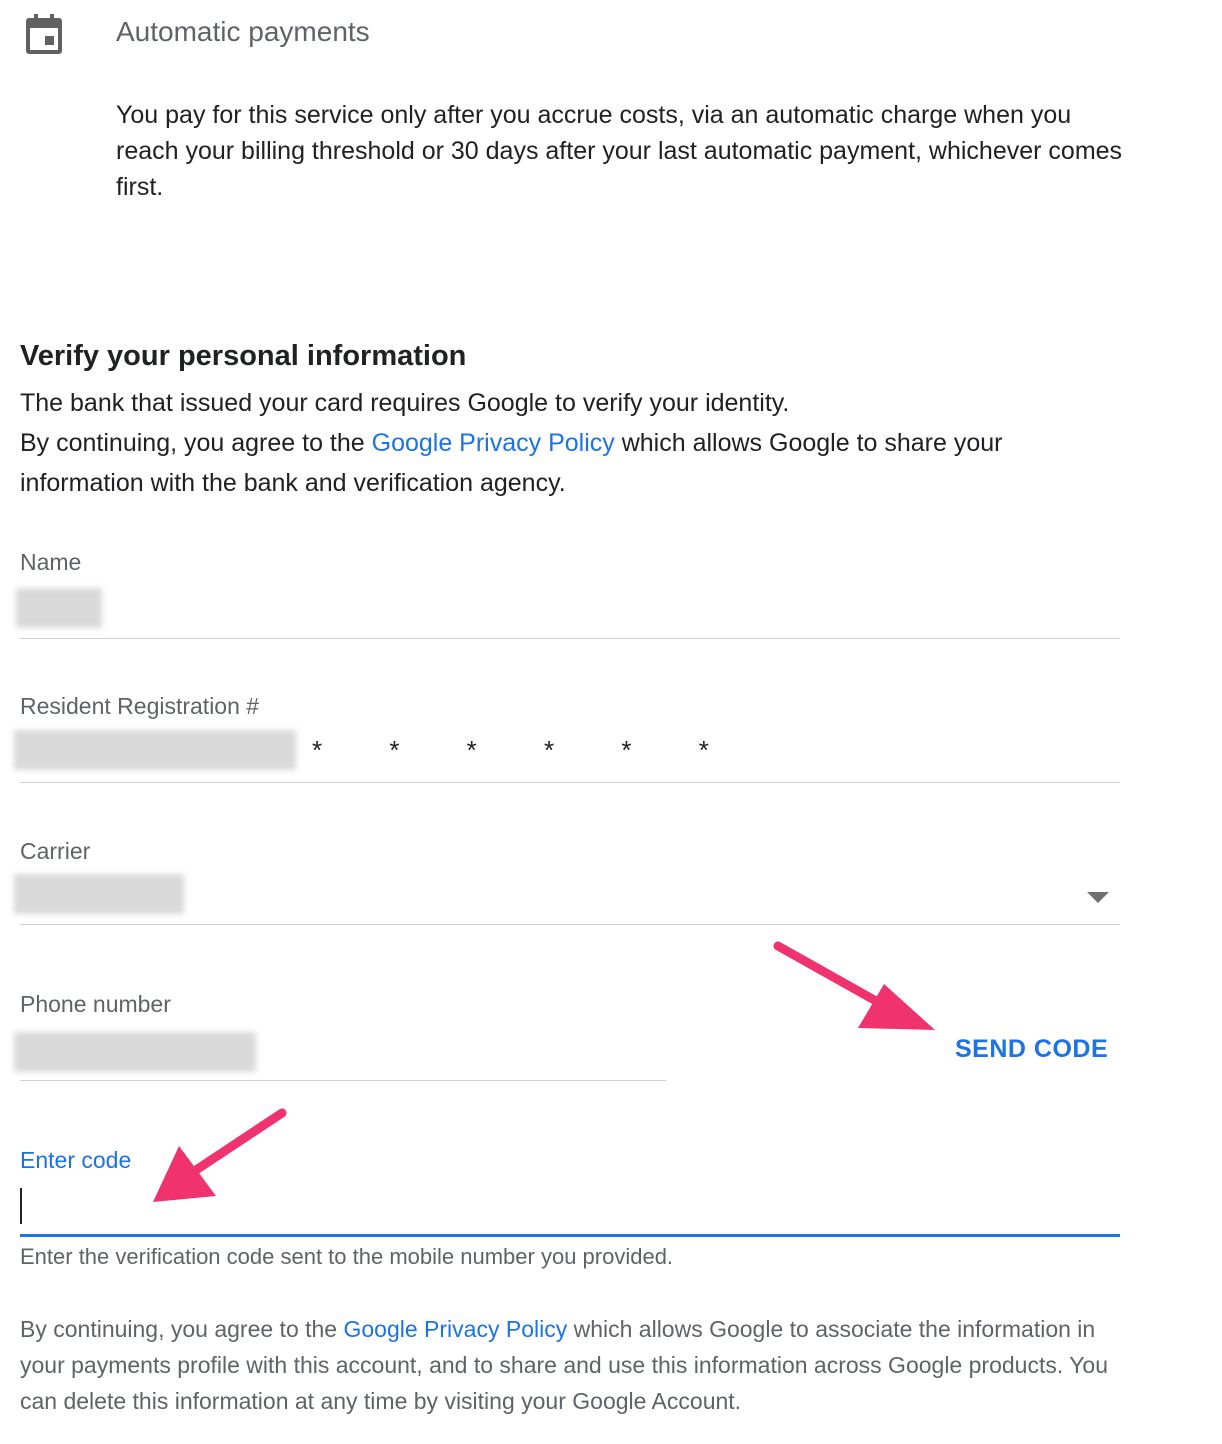 Image resolution: width=1222 pixels, height=1444 pixels. Describe the element at coordinates (493, 443) in the screenshot. I see `google-privacy-policy-link: Google Privacy Policy` at that location.